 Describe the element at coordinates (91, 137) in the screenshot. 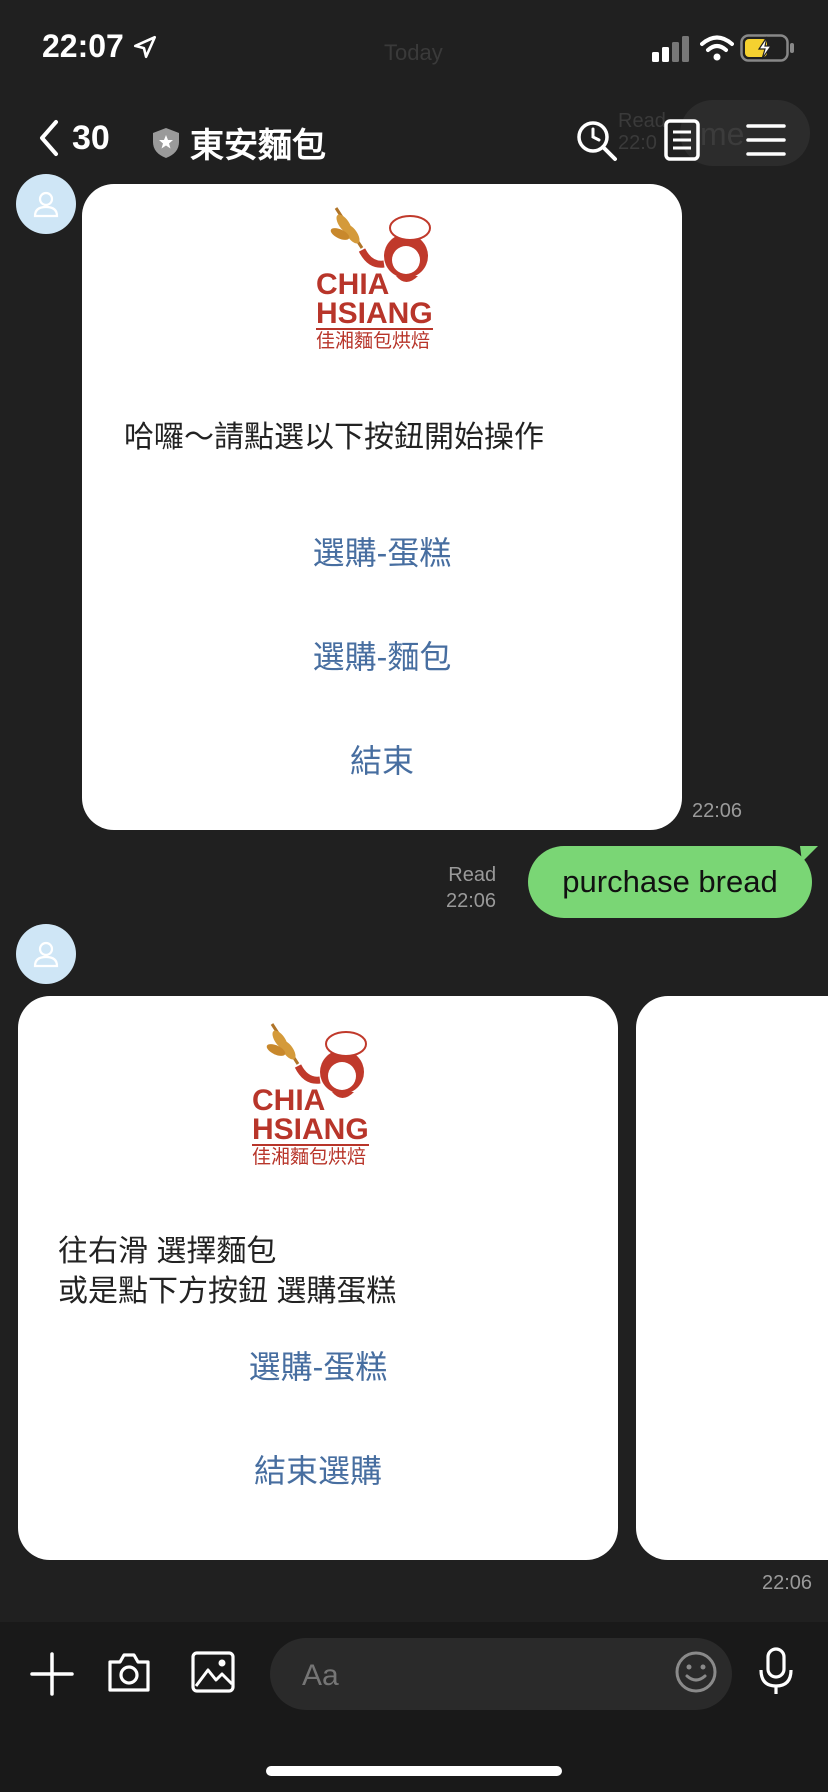

I see `unread-count: 30` at that location.